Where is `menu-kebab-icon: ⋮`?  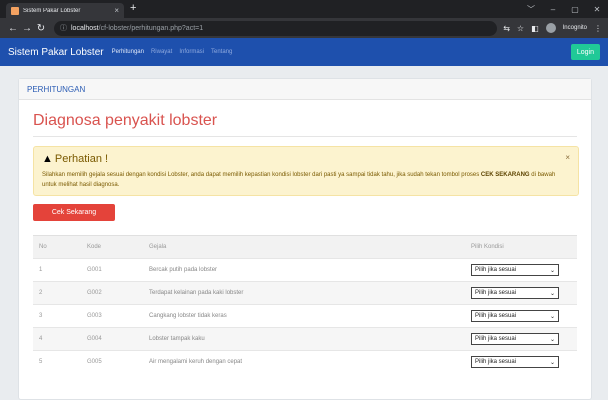
menu-kebab-icon: ⋮ is located at coordinates (598, 28).